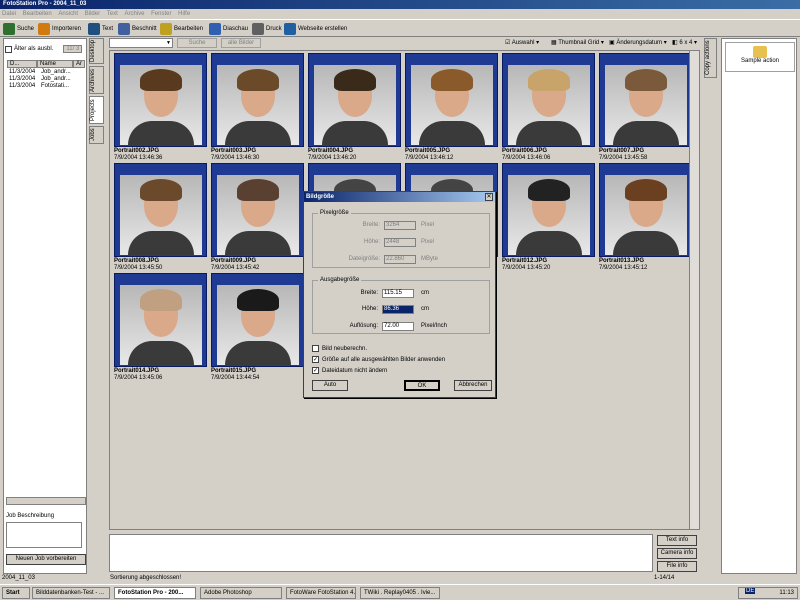 This screenshot has height=600, width=800. Describe the element at coordinates (398, 326) in the screenshot. I see `resolution-field: 72.00` at that location.